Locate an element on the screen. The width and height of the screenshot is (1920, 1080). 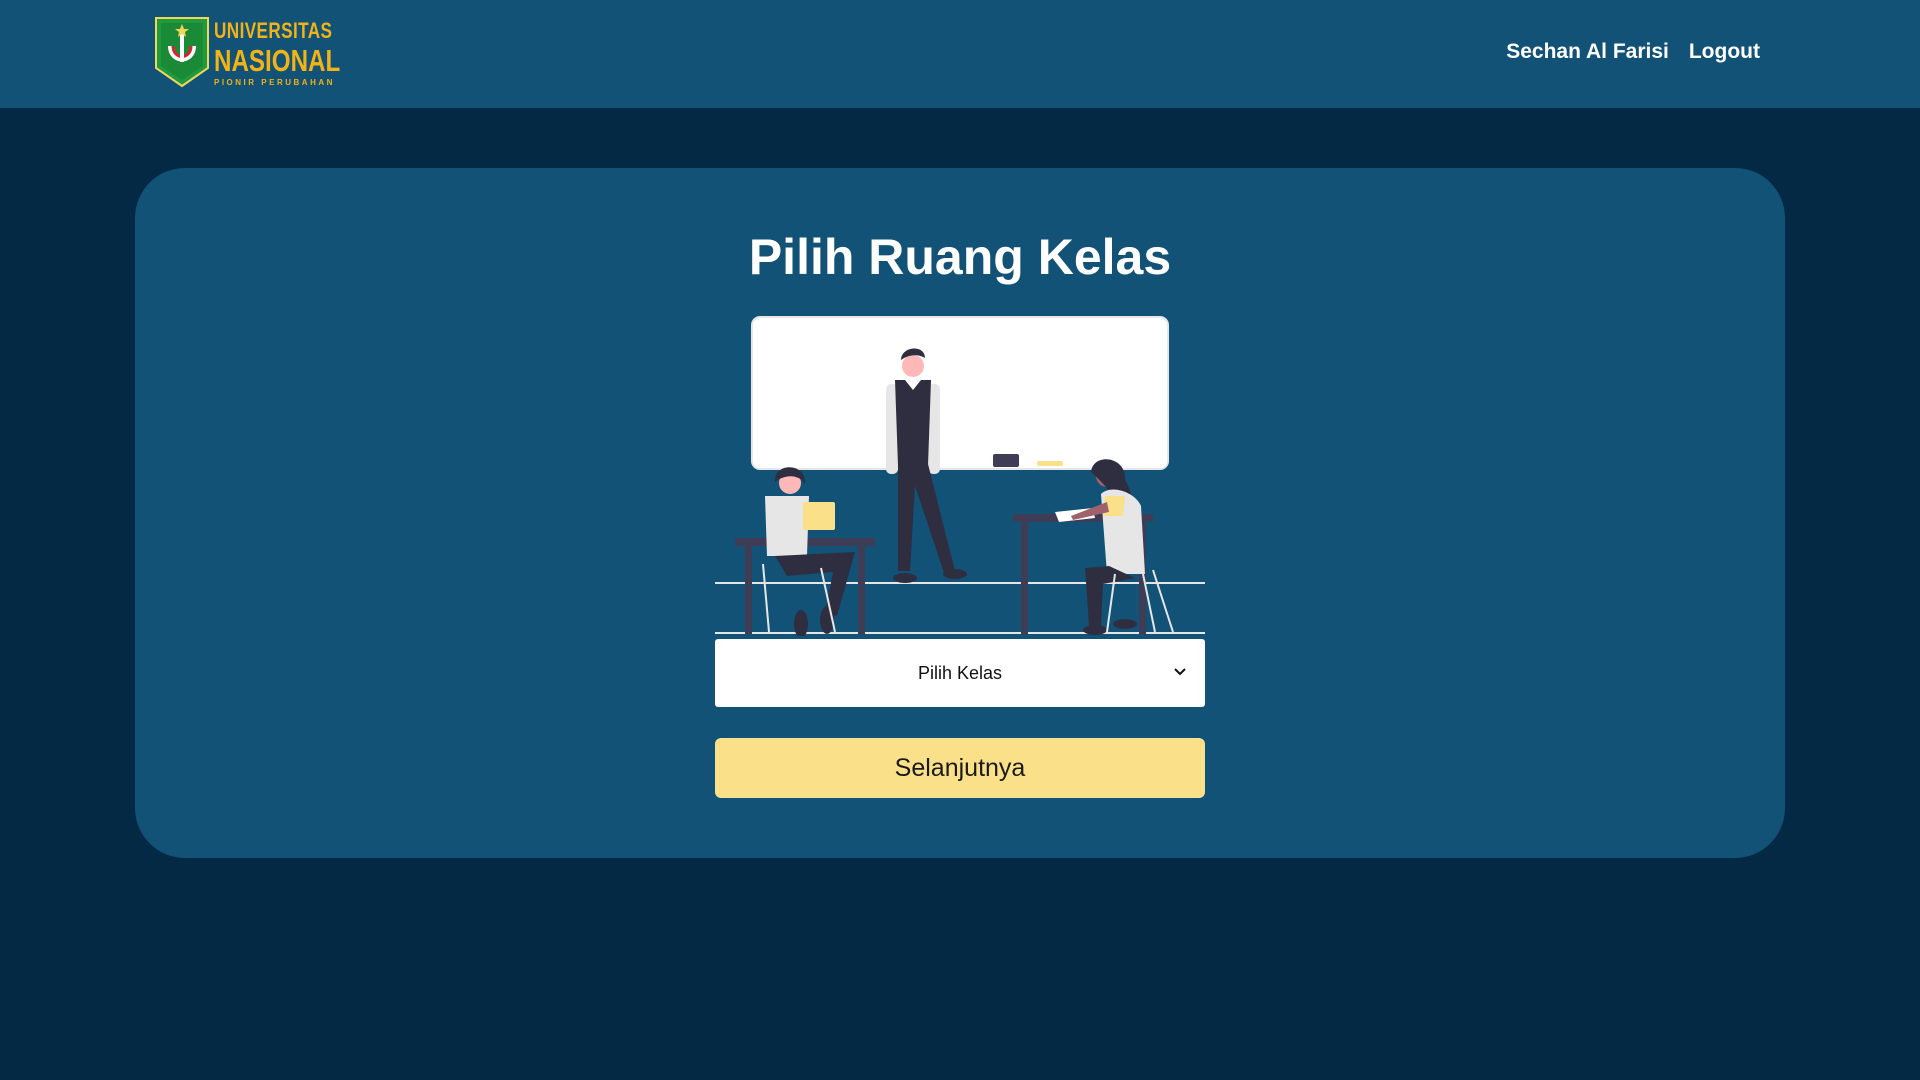
chevron-down-icon is located at coordinates (1180, 672).